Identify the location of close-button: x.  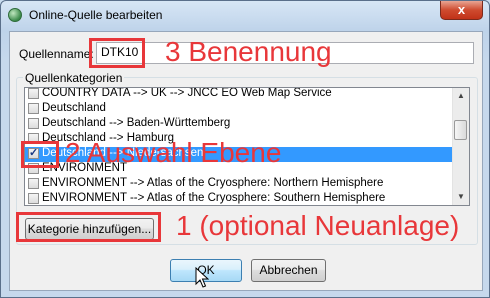
(461, 10).